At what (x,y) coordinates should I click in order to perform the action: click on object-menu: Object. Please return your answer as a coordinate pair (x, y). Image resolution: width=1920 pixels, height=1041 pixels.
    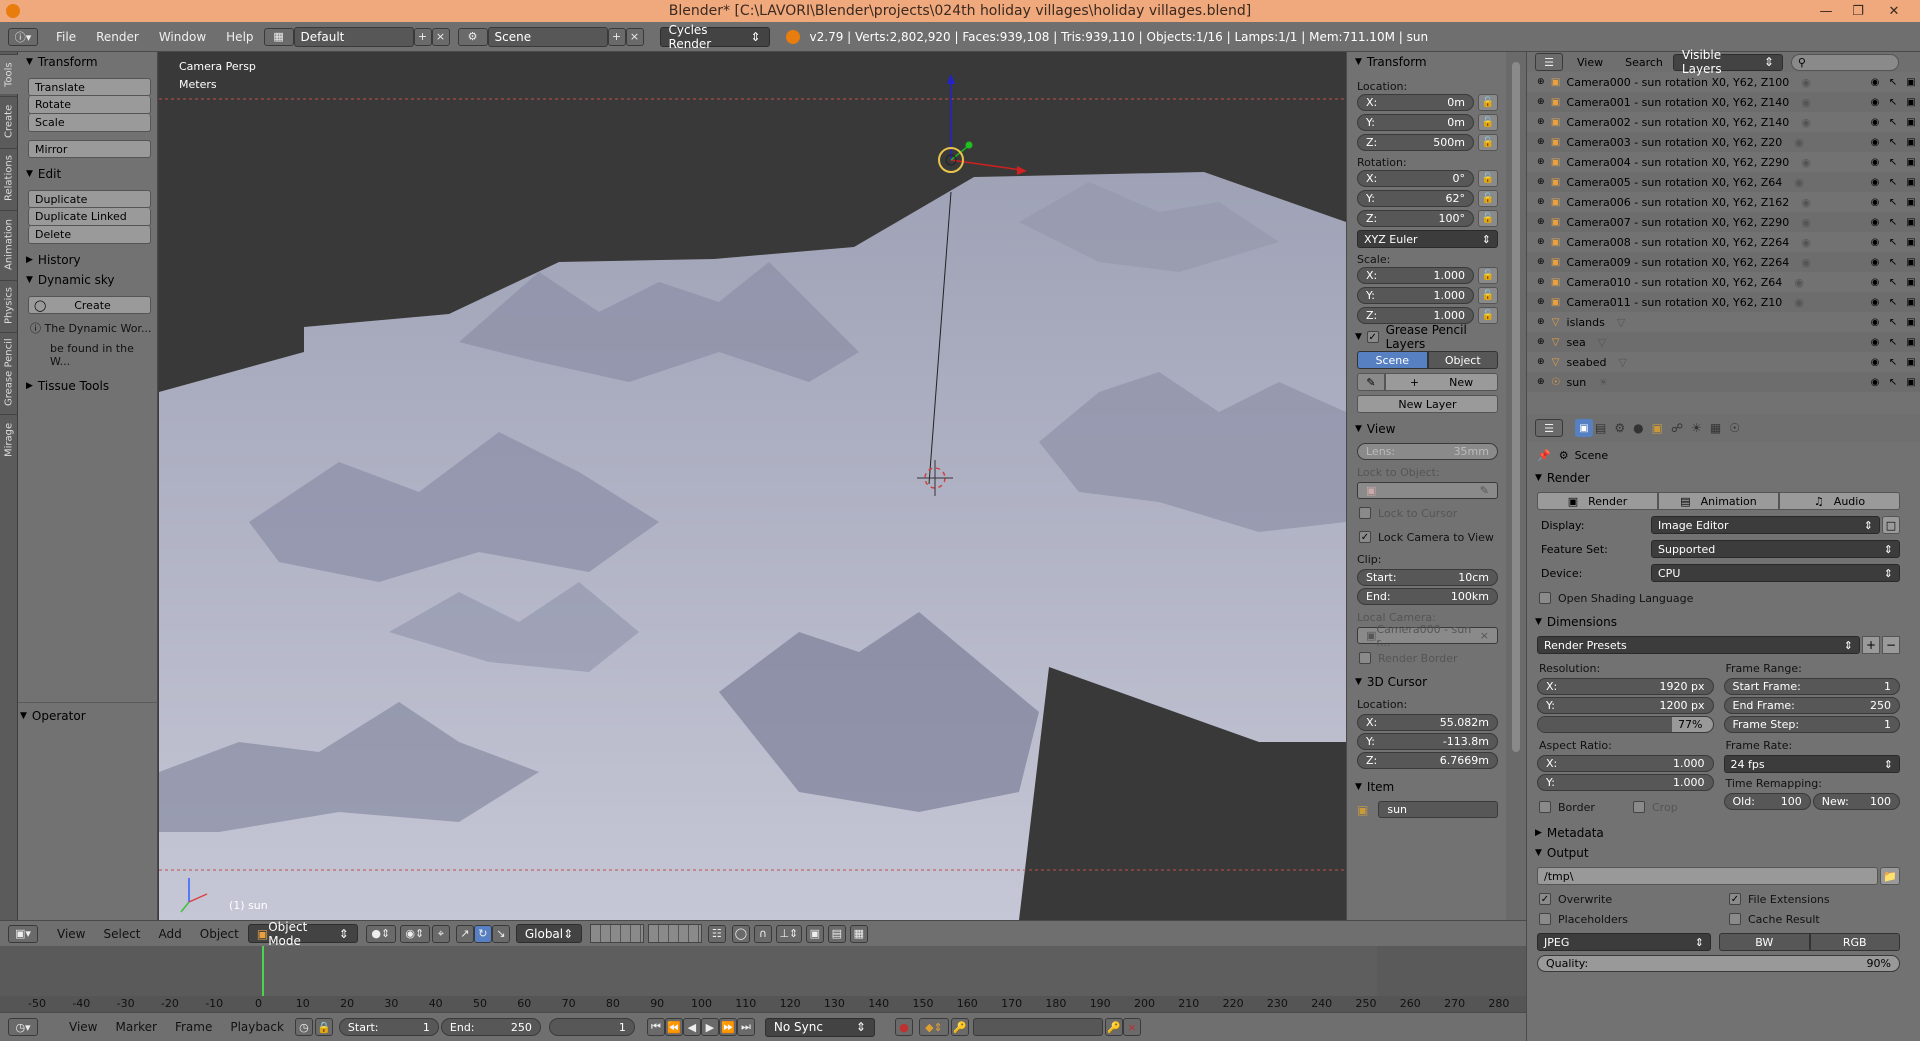
    Looking at the image, I should click on (219, 934).